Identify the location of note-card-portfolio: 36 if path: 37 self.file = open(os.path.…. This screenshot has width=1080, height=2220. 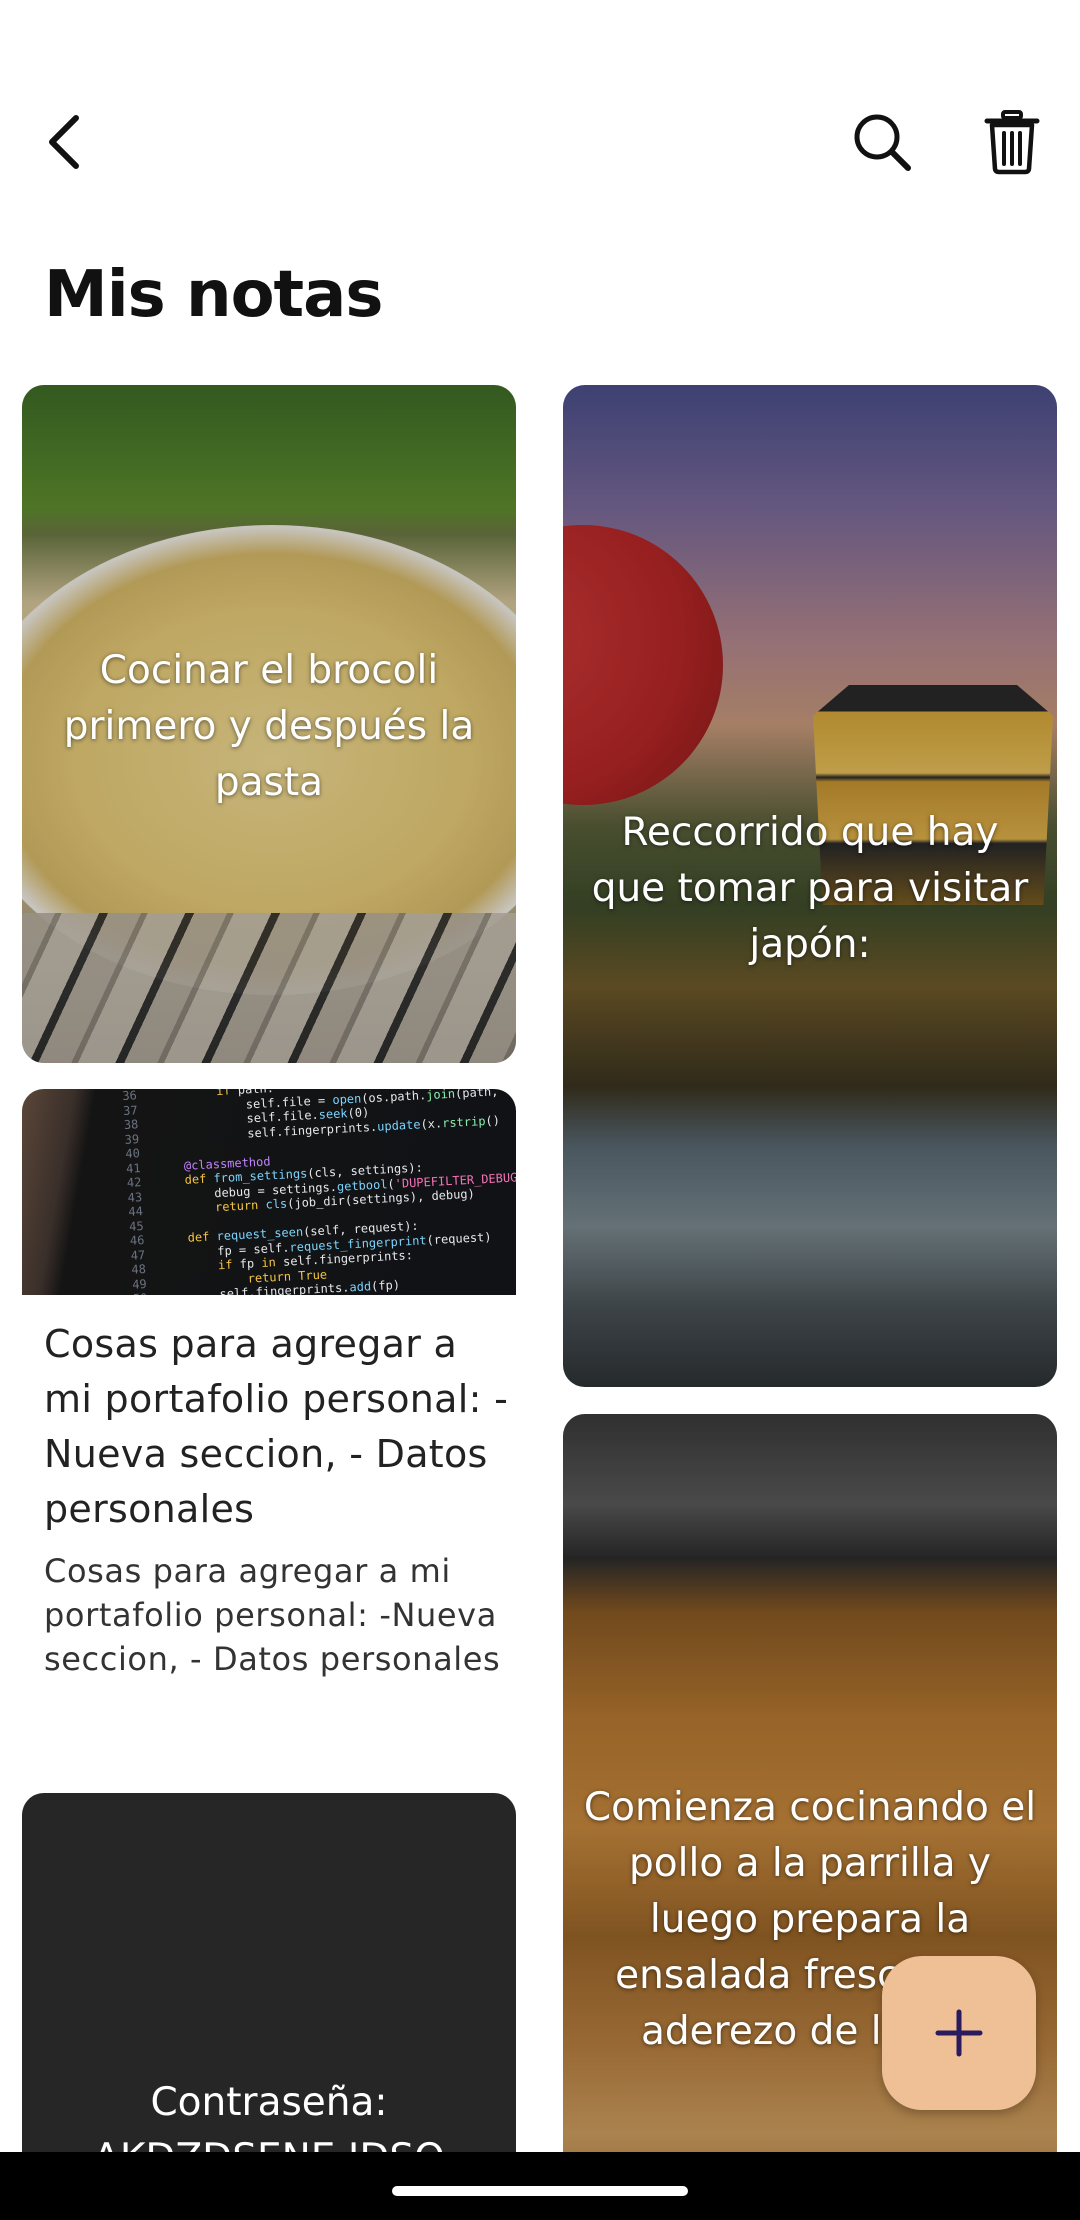
(269, 1419).